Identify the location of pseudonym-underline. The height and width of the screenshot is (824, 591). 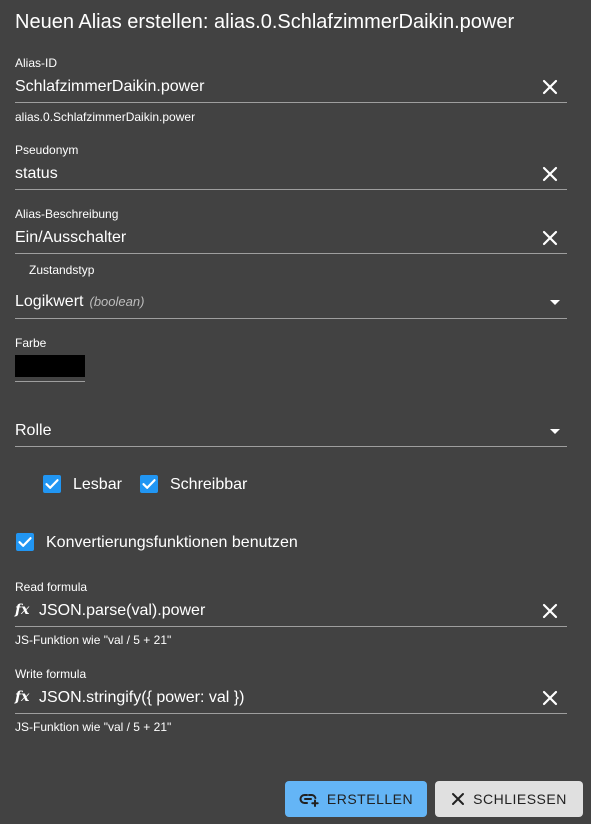
(291, 189).